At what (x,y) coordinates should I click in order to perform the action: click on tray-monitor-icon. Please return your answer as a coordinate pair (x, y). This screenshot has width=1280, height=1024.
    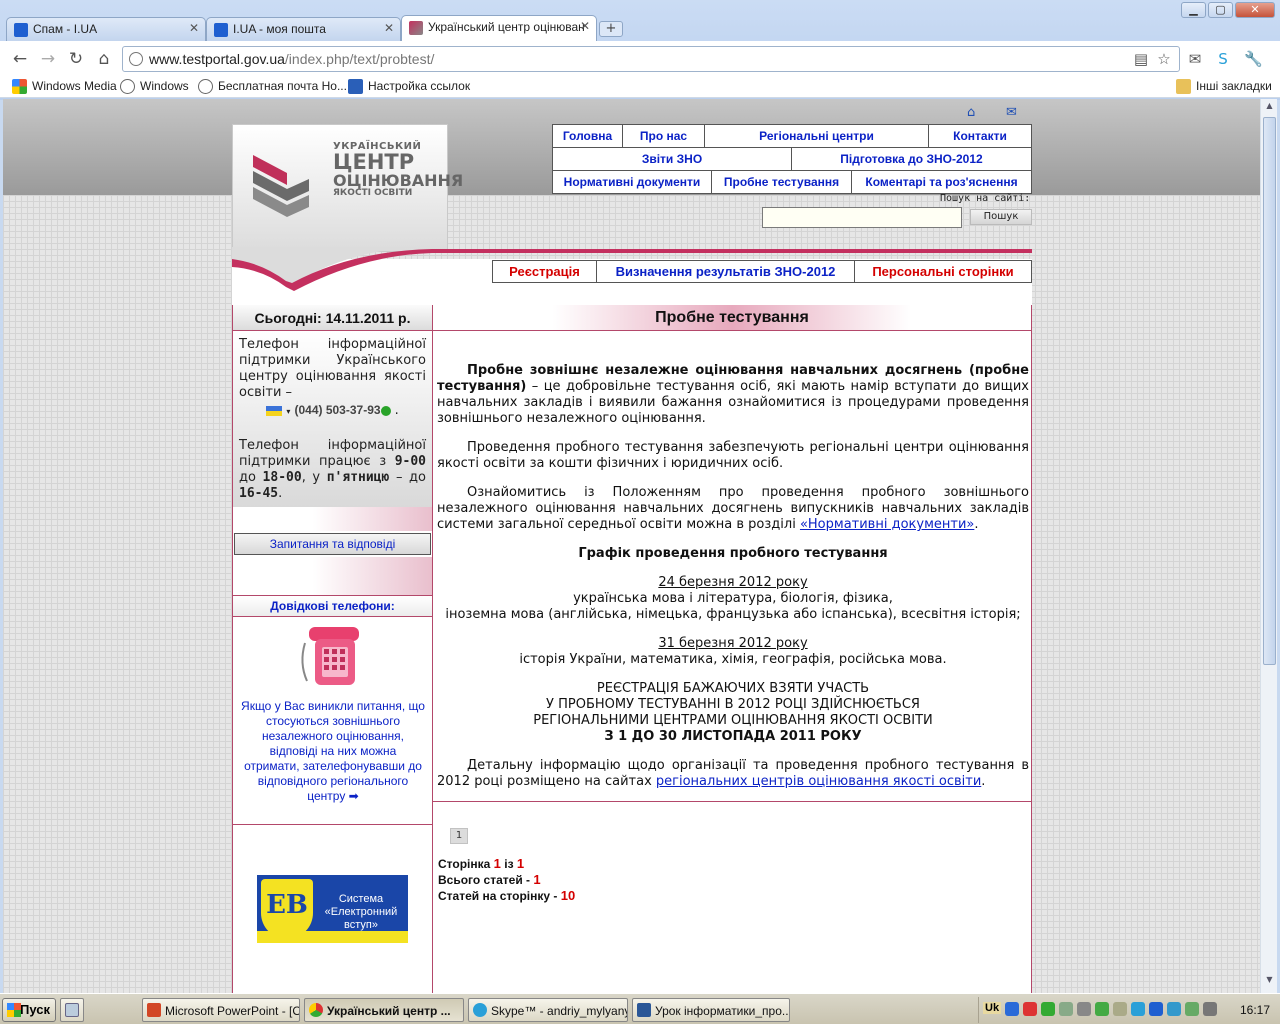
    Looking at the image, I should click on (1066, 1009).